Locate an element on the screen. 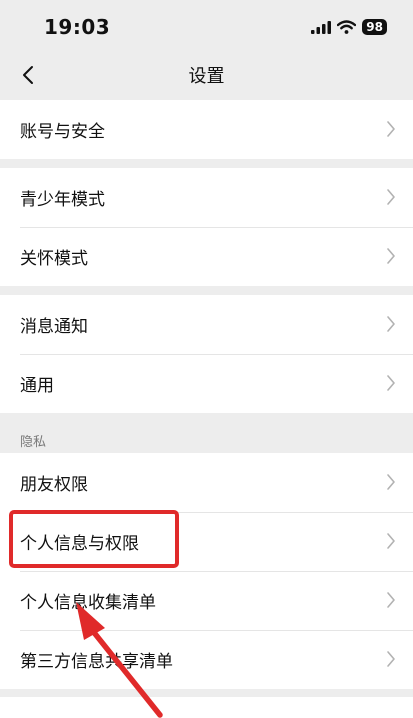  settings-row-label: 个人信息收集清单 is located at coordinates (88, 603).